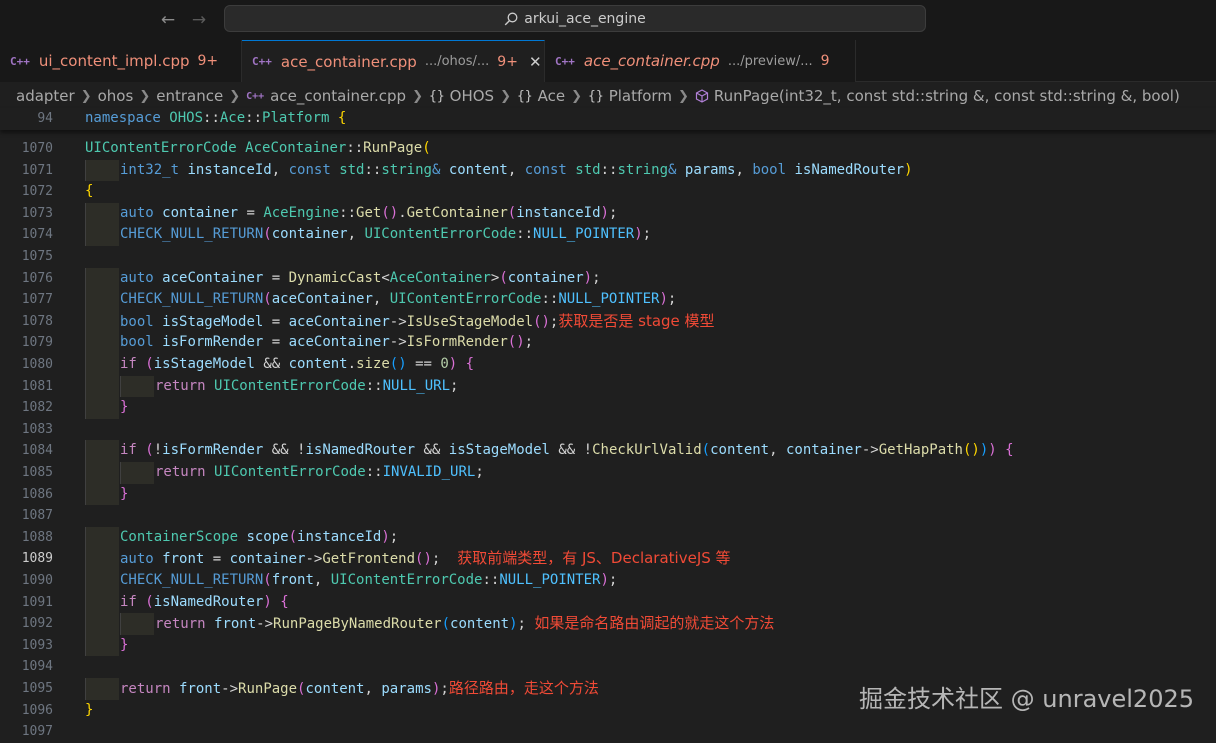  I want to click on breadcrumb-namespace: OHOS, so click(472, 96).